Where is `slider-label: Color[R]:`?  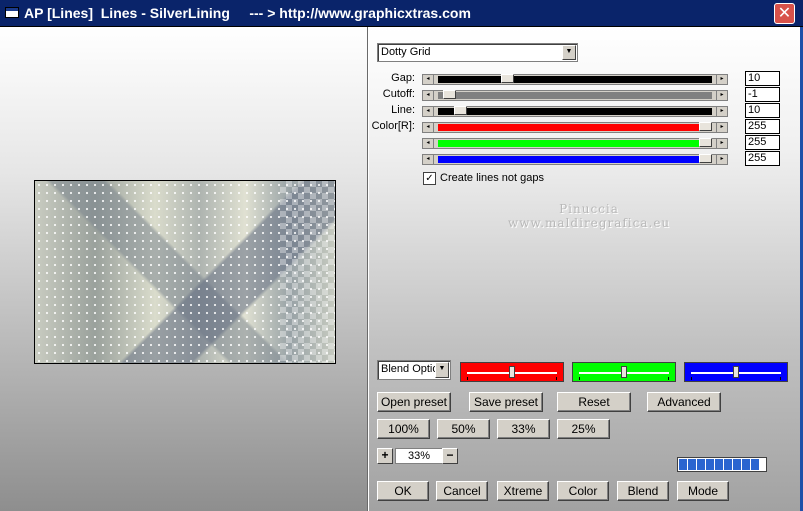 slider-label: Color[R]: is located at coordinates (393, 126).